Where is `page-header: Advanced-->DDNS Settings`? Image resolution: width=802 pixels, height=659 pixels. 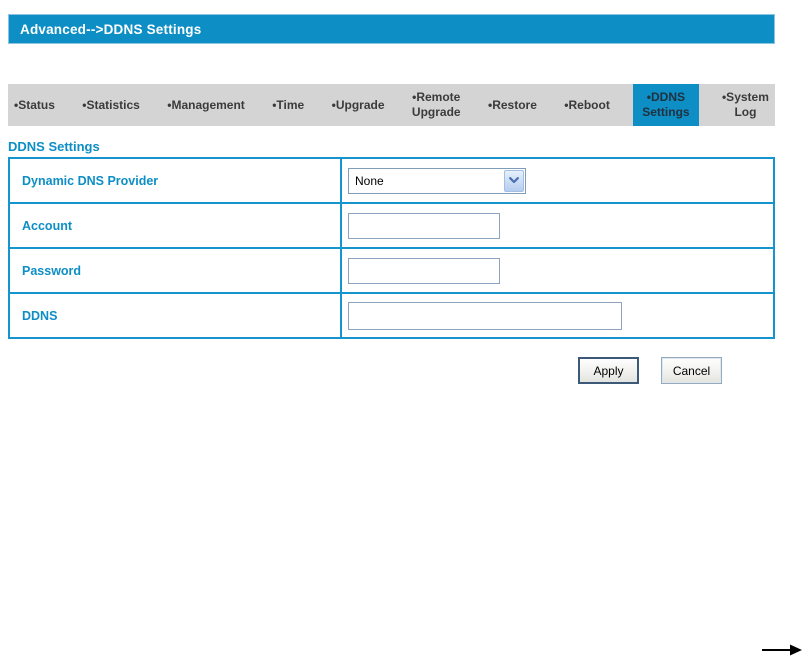
page-header: Advanced-->DDNS Settings is located at coordinates (391, 29).